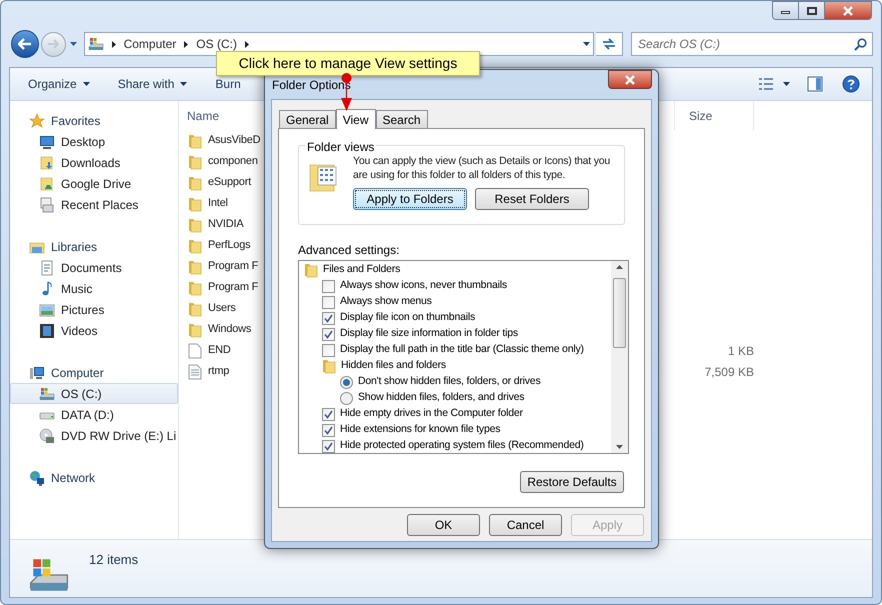 This screenshot has height=605, width=882. What do you see at coordinates (94, 267) in the screenshot?
I see `sidebar-item: Documents` at bounding box center [94, 267].